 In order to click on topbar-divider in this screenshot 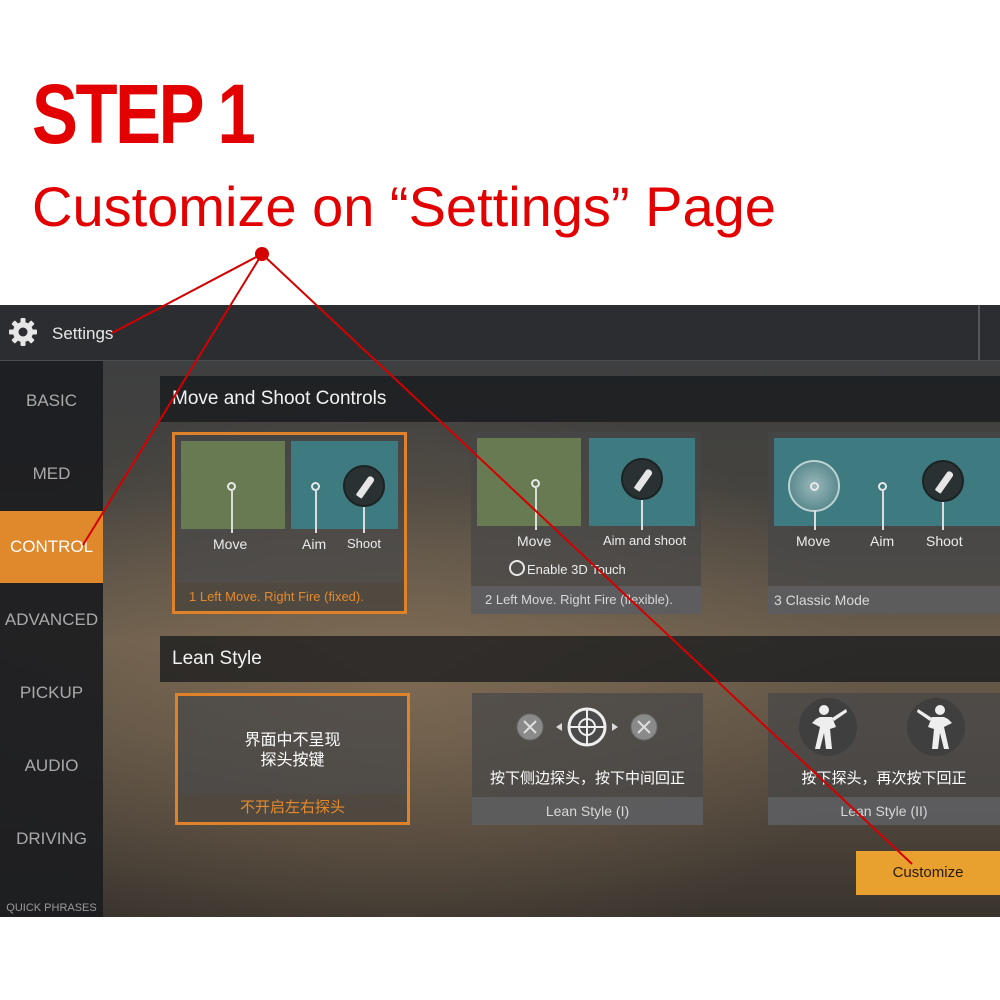, I will do `click(979, 332)`.